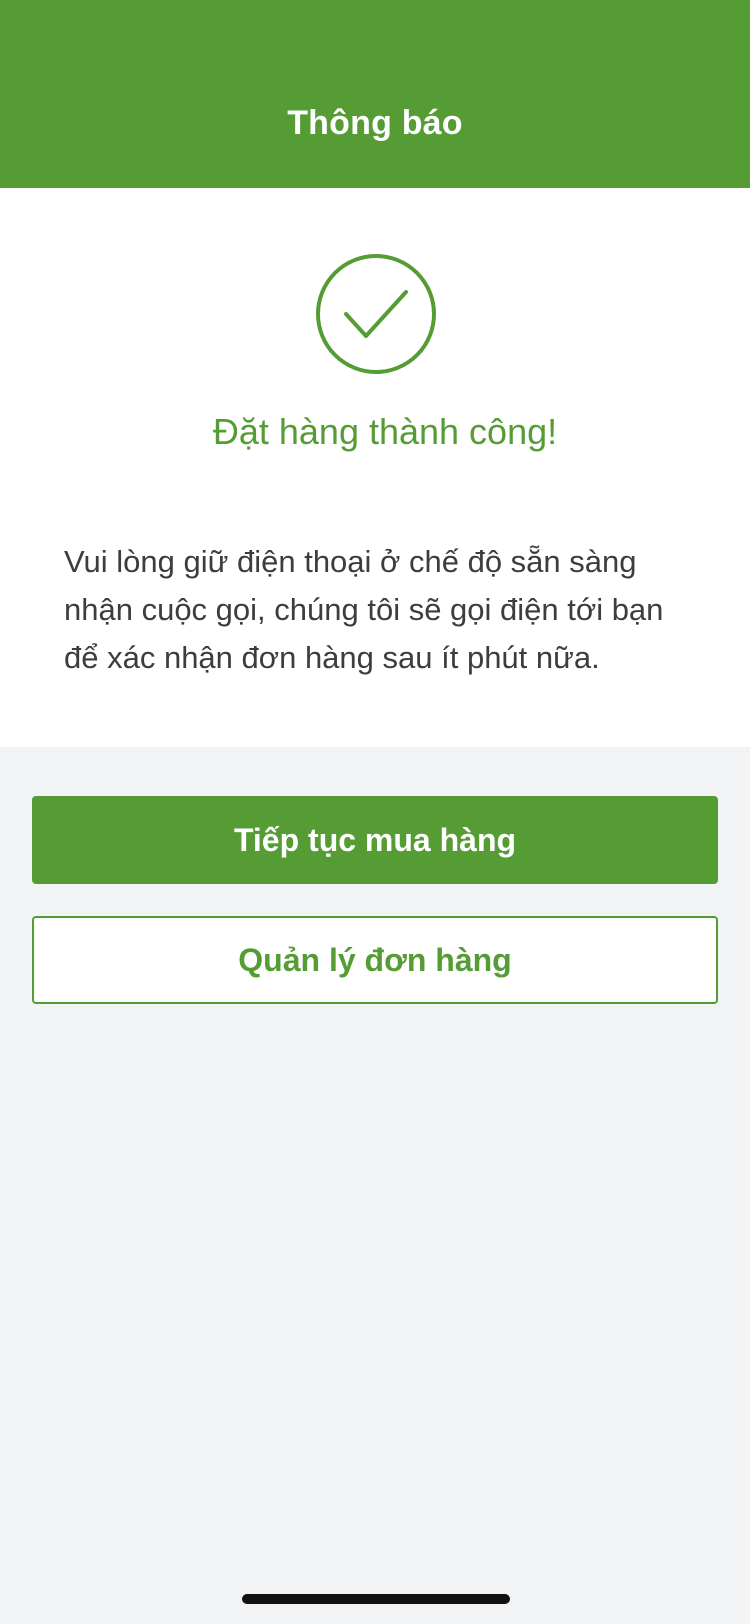 Image resolution: width=750 pixels, height=1624 pixels. I want to click on continue-shopping-button: Tiếp tục mua hàng, so click(375, 840).